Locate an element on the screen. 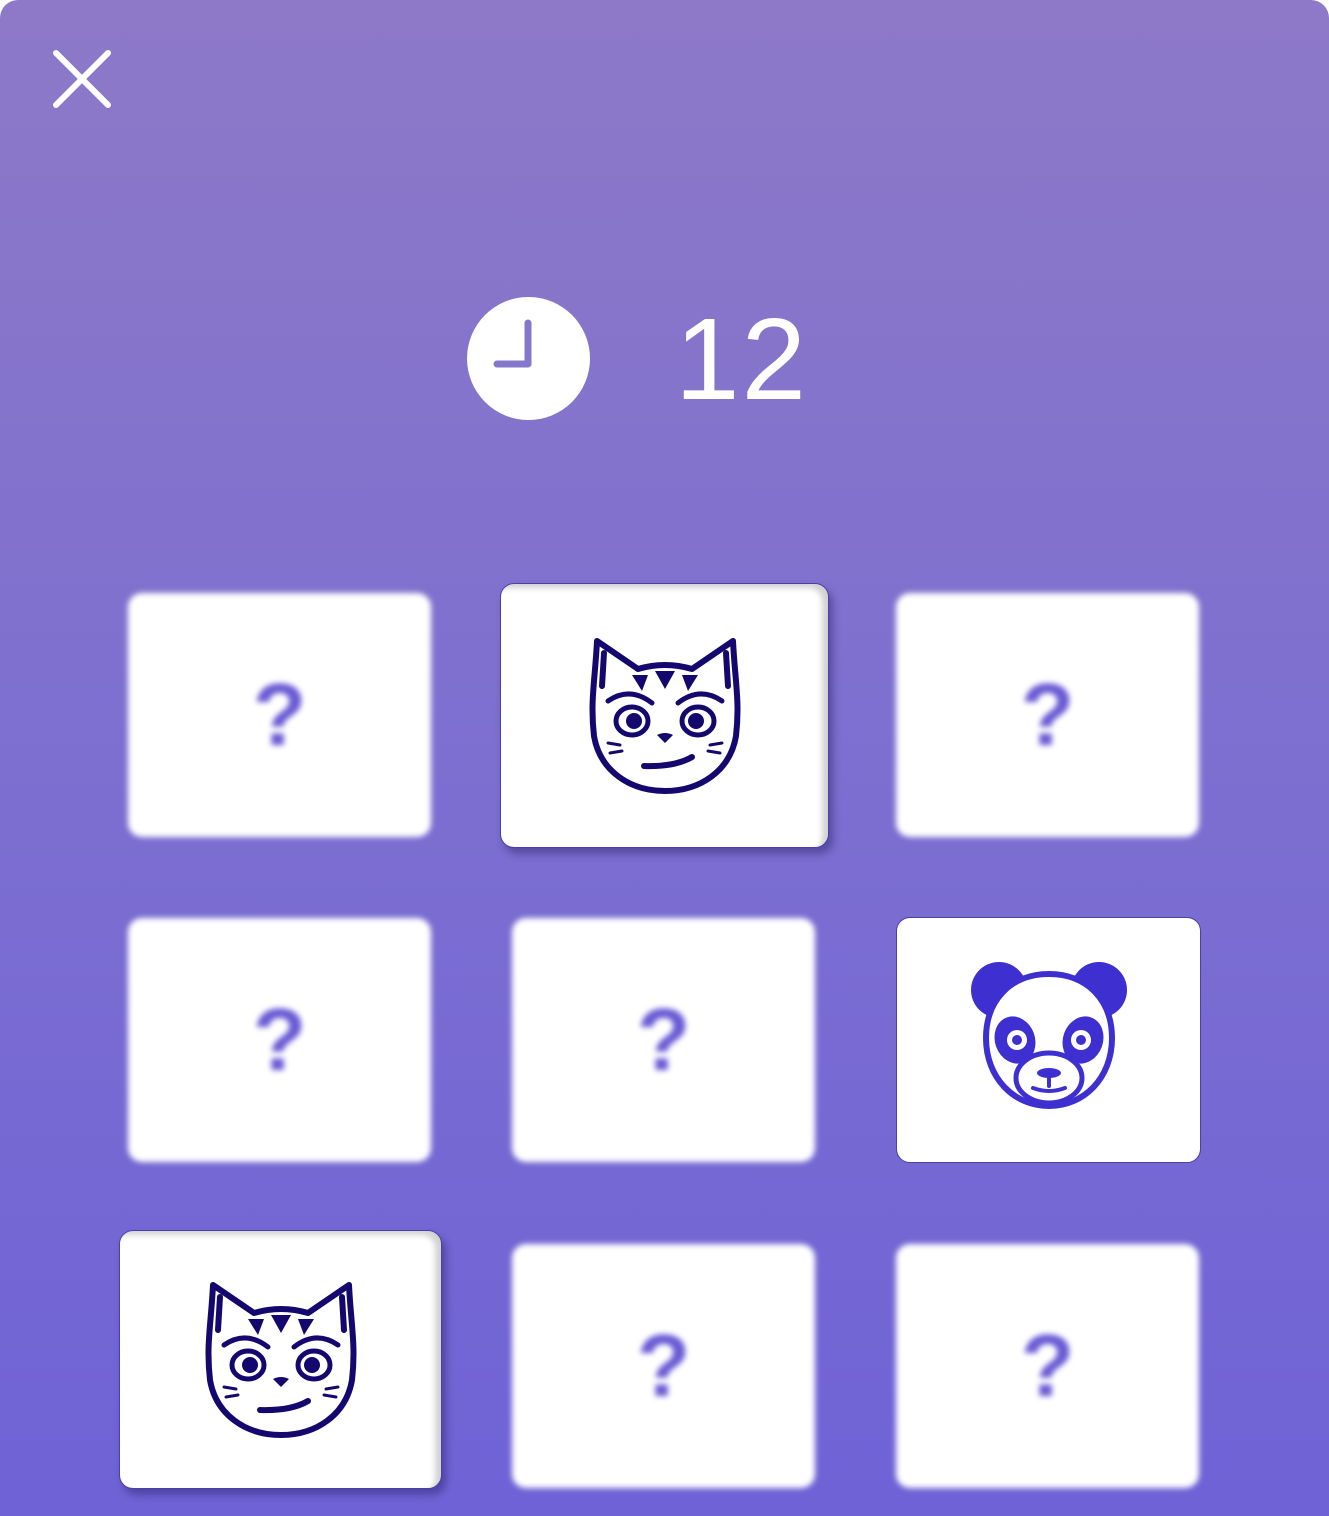 This screenshot has width=1329, height=1516. card-9: ? is located at coordinates (1047, 1366).